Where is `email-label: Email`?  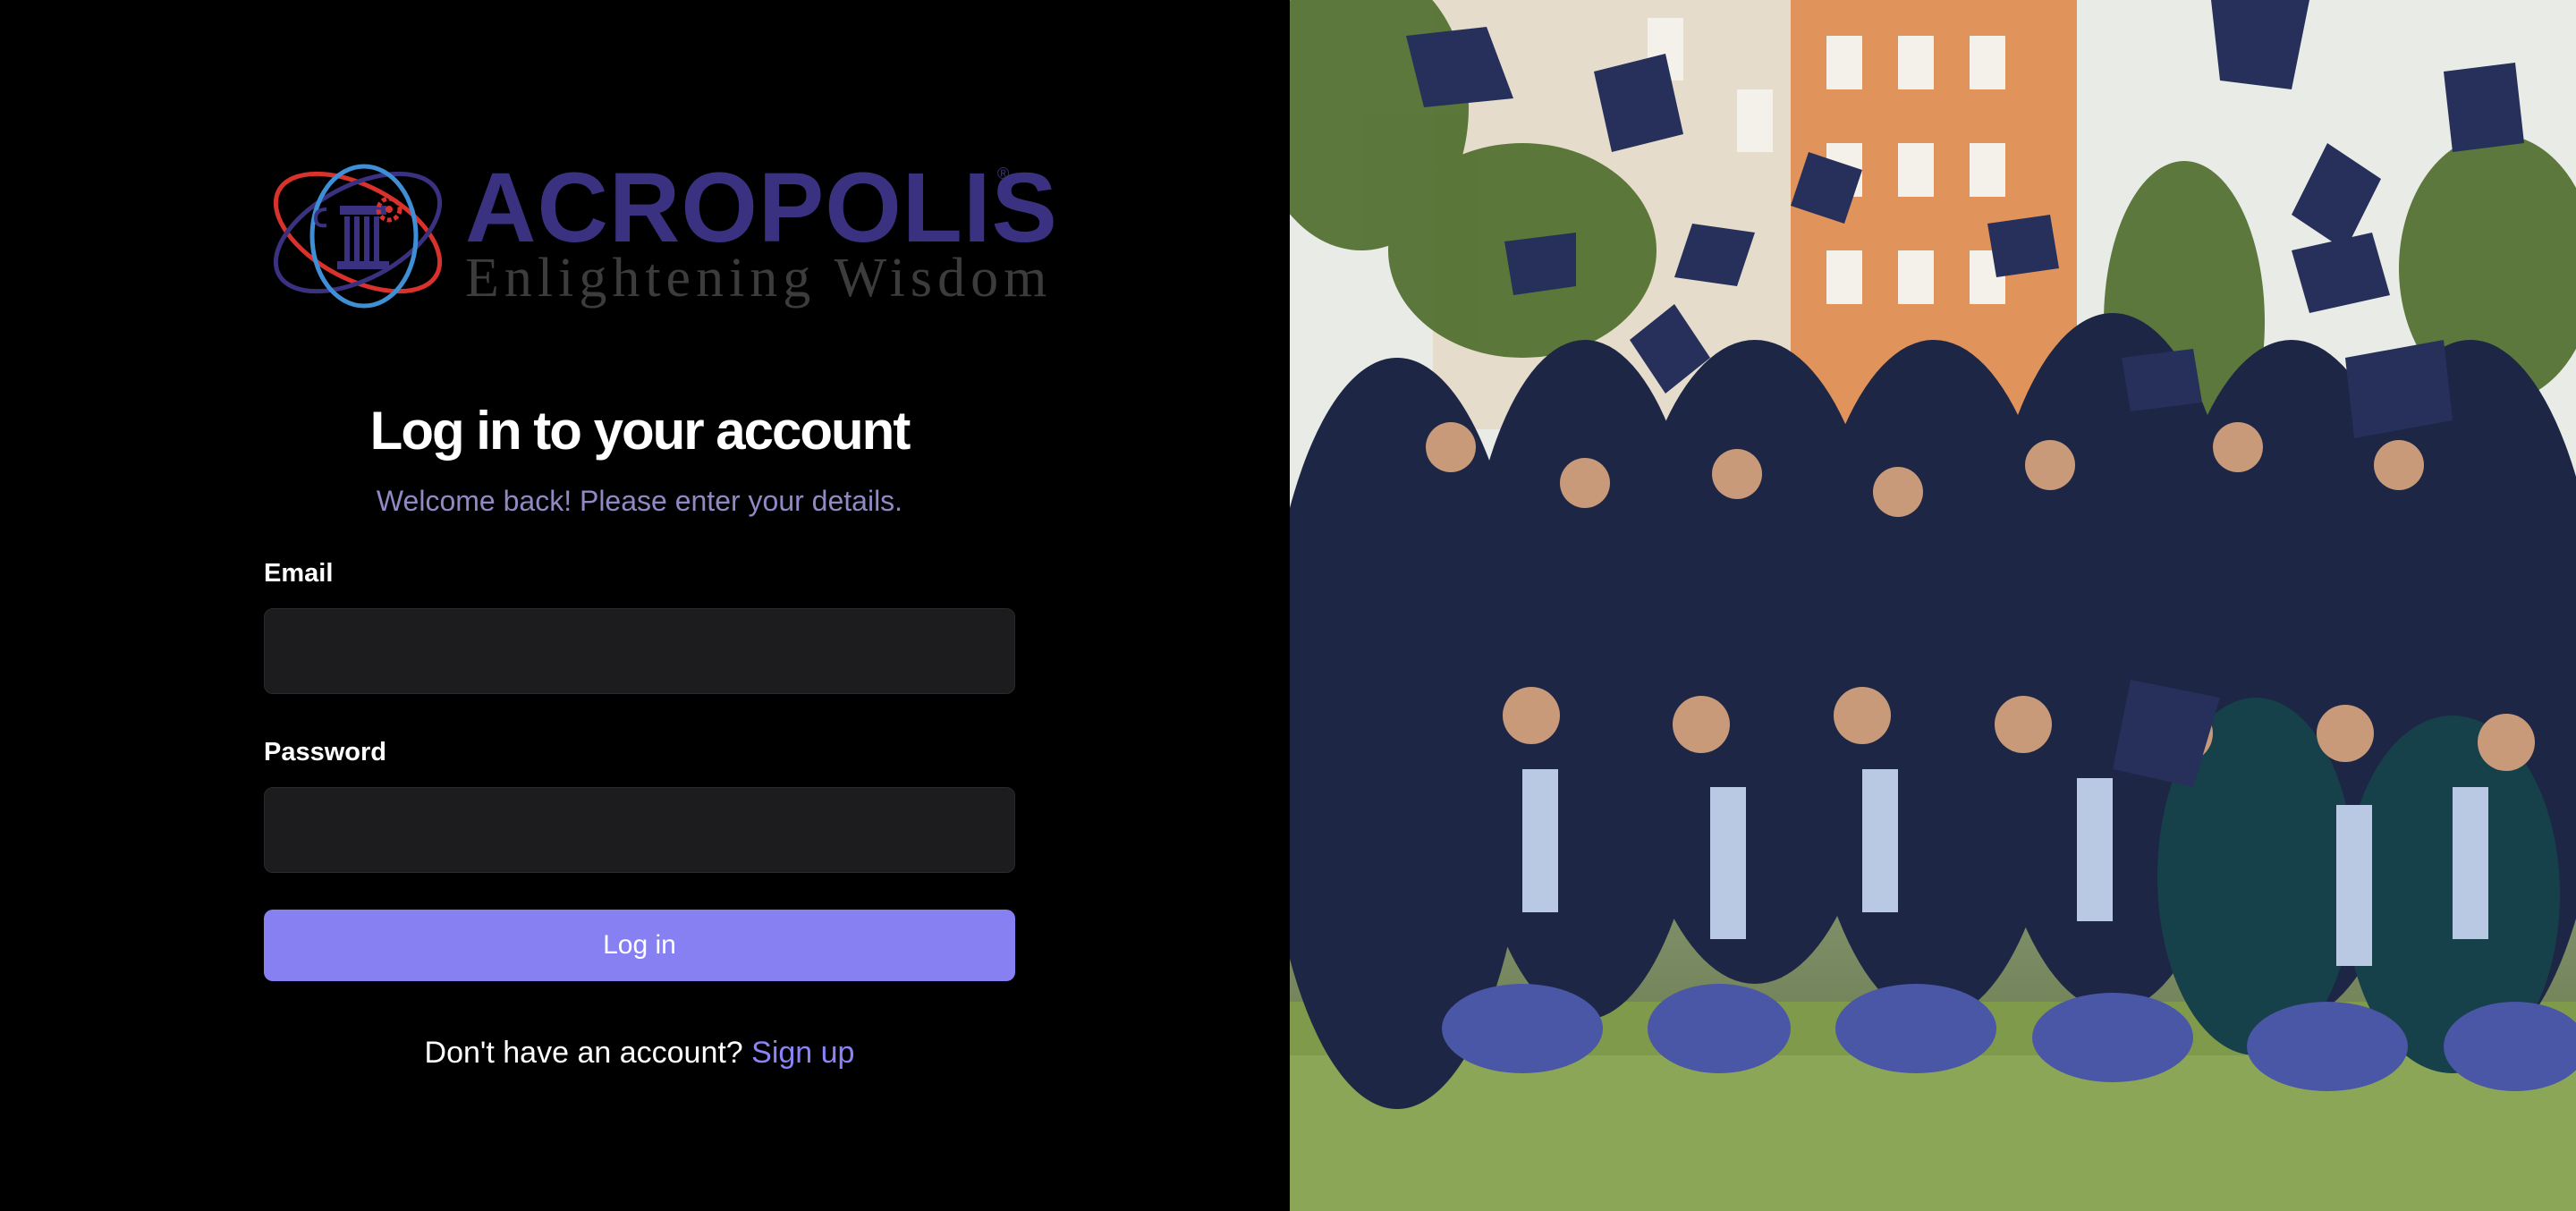 email-label: Email is located at coordinates (299, 573).